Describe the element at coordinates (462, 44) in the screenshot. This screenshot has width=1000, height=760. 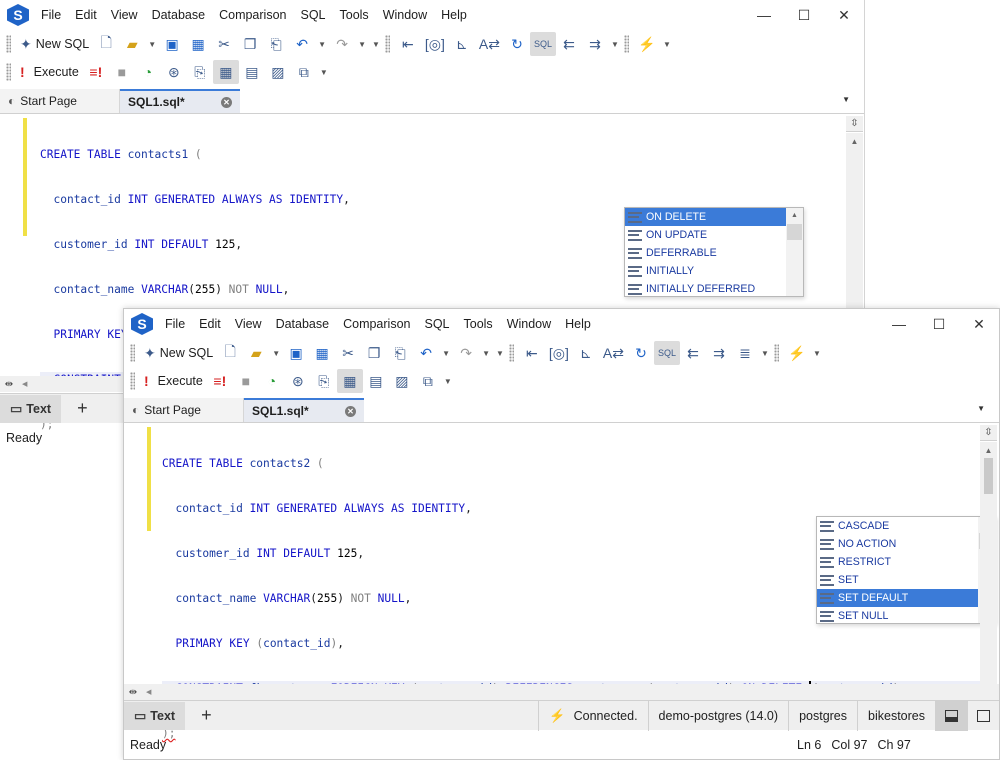
I see `format-button: ⊾` at that location.